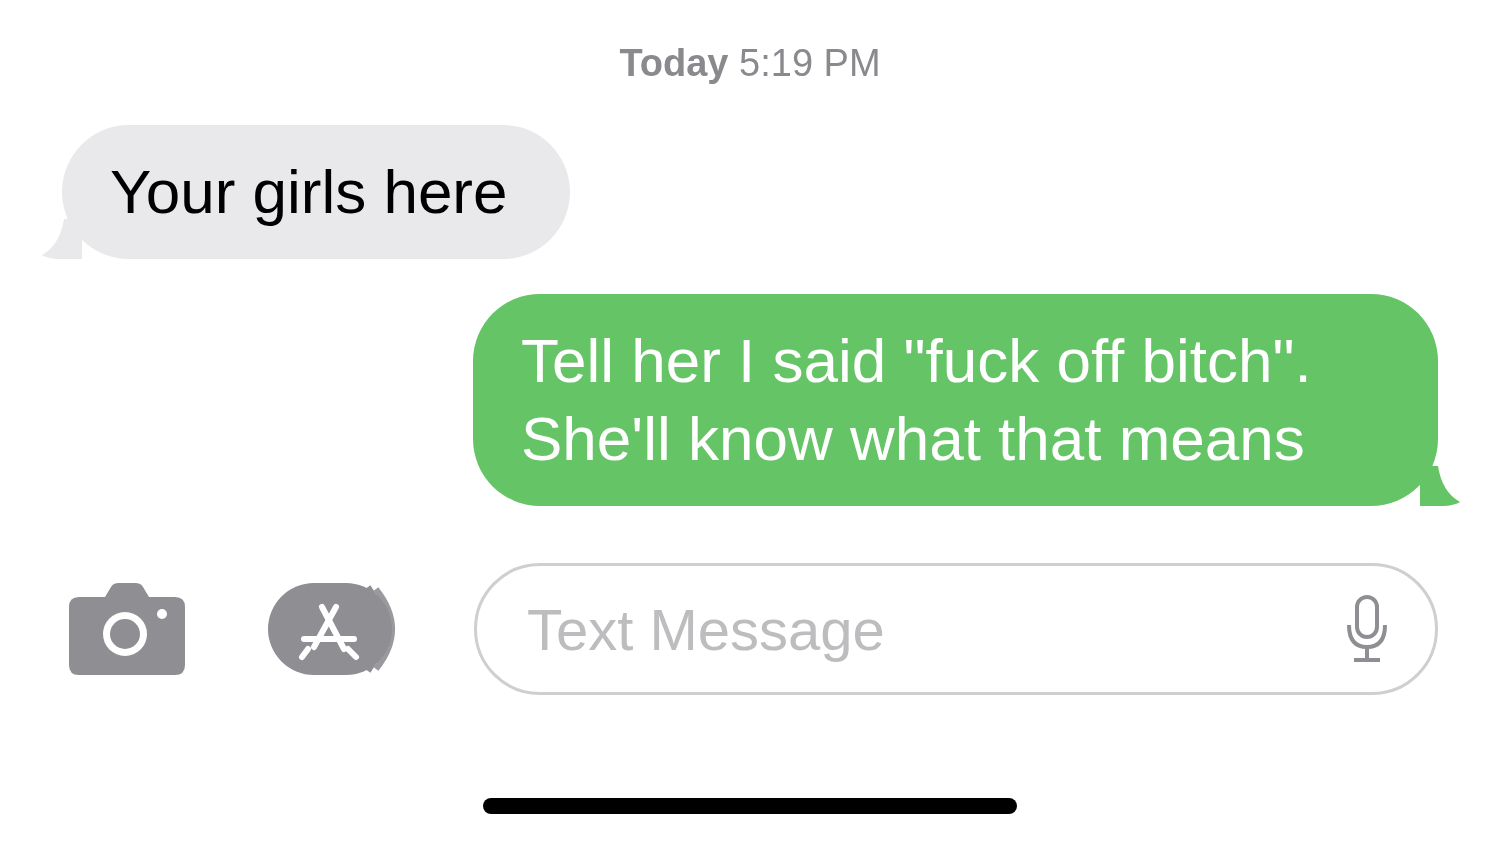 Image resolution: width=1500 pixels, height=844 pixels. I want to click on message-timestamp: Today 5:19 PM, so click(750, 63).